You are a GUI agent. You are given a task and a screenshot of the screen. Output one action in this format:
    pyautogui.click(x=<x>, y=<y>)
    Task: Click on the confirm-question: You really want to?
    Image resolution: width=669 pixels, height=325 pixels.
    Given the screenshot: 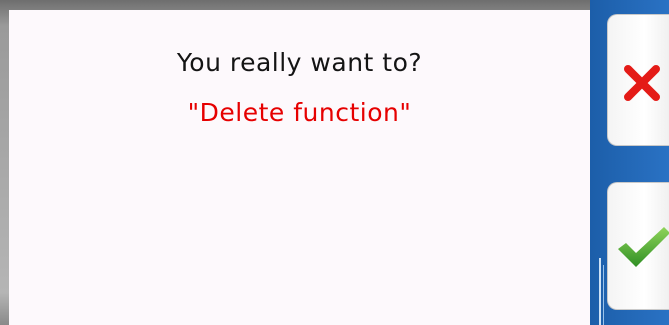 What is the action you would take?
    pyautogui.click(x=299, y=62)
    